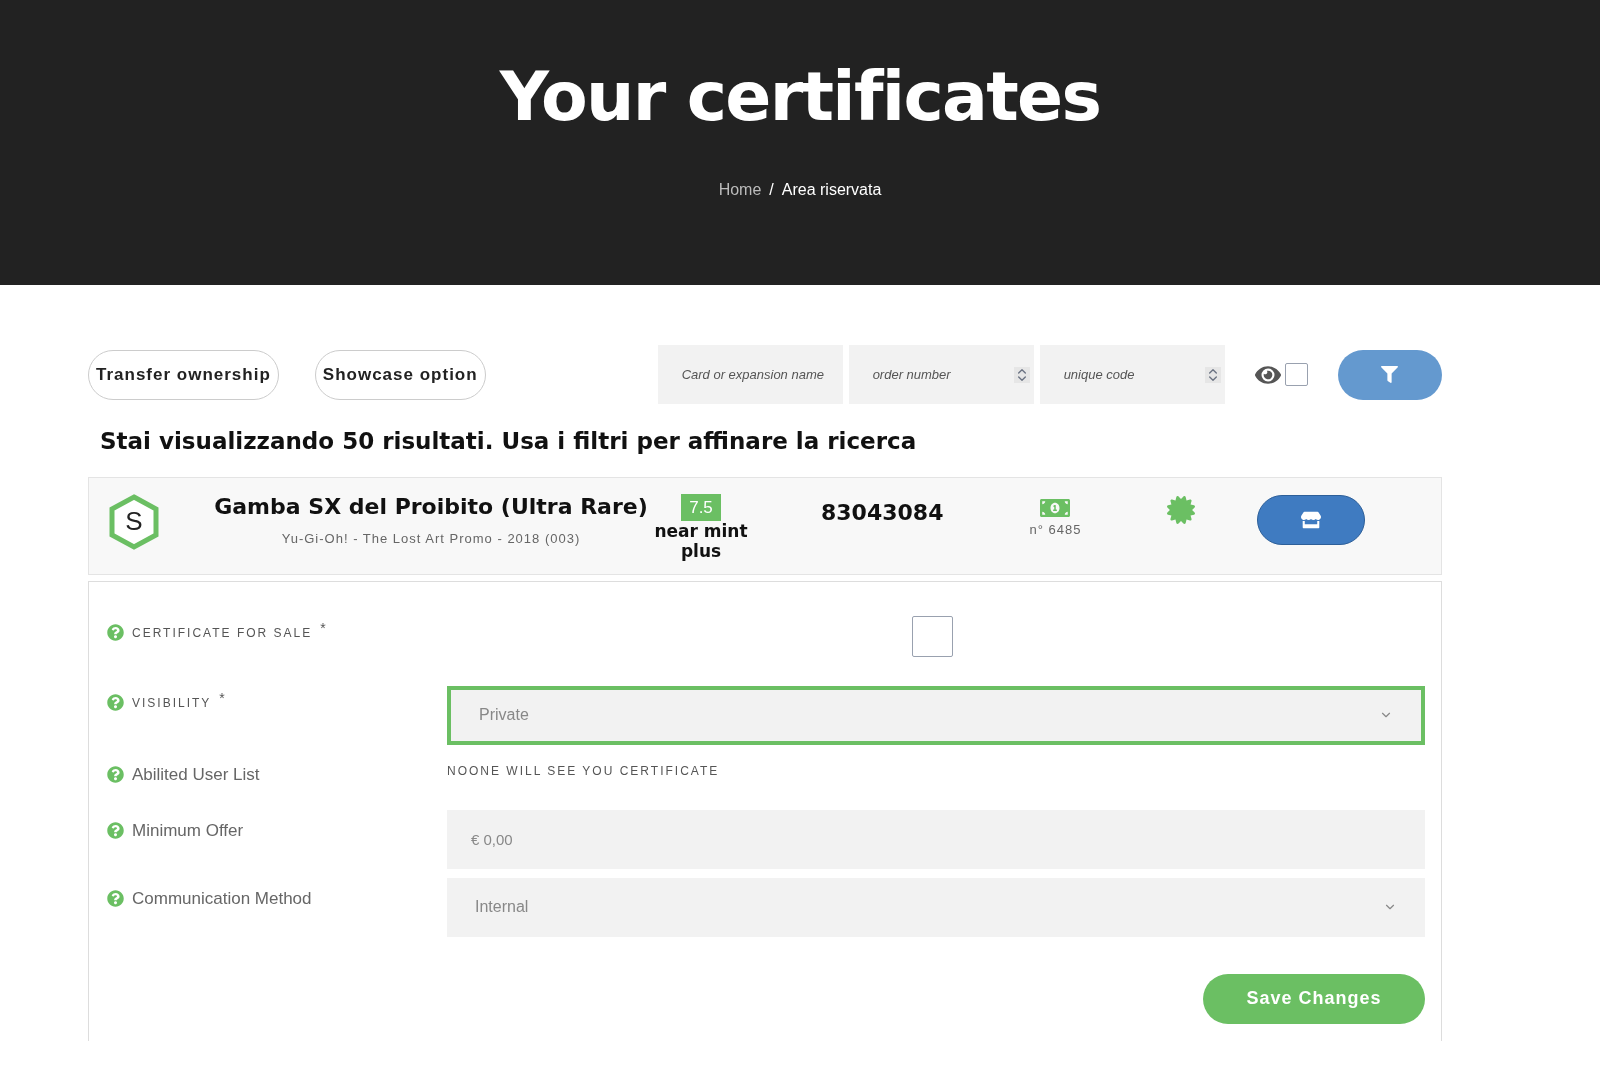 The image size is (1600, 1089). What do you see at coordinates (431, 506) in the screenshot?
I see `card-name: Gamba SX del Proibito (Ultra Rare)` at bounding box center [431, 506].